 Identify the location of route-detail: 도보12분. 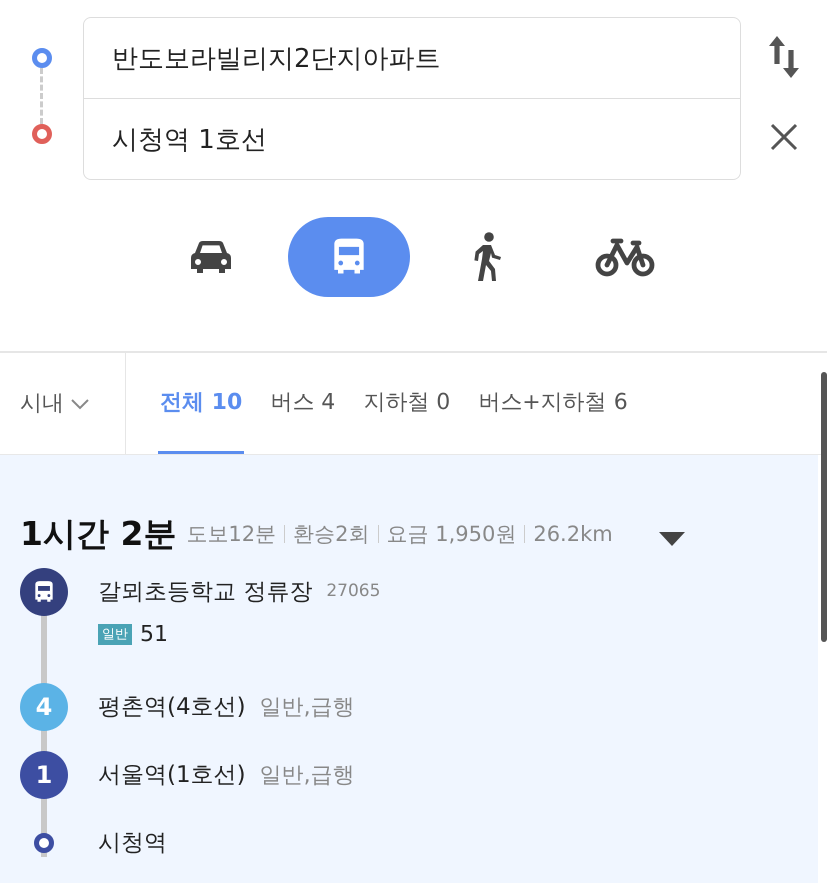
(231, 534).